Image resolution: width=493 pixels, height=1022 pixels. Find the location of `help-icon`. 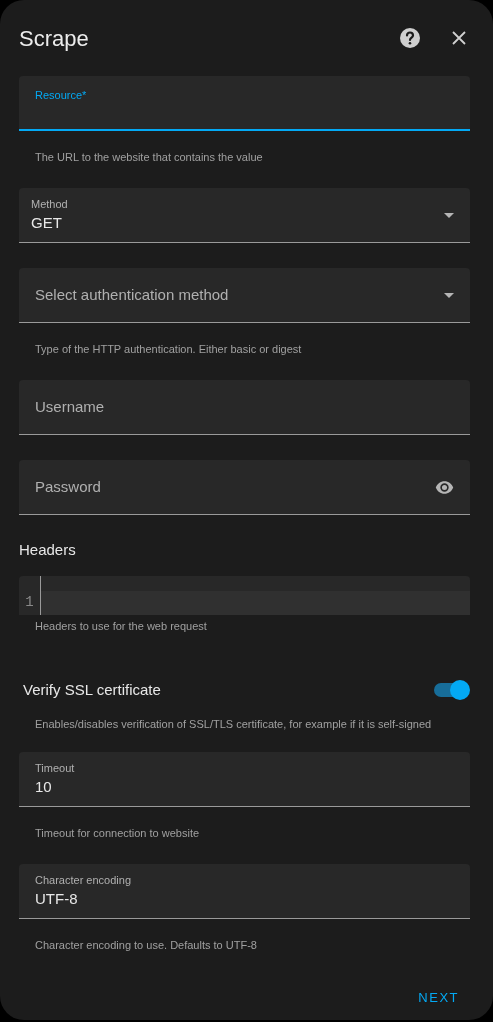

help-icon is located at coordinates (410, 38).